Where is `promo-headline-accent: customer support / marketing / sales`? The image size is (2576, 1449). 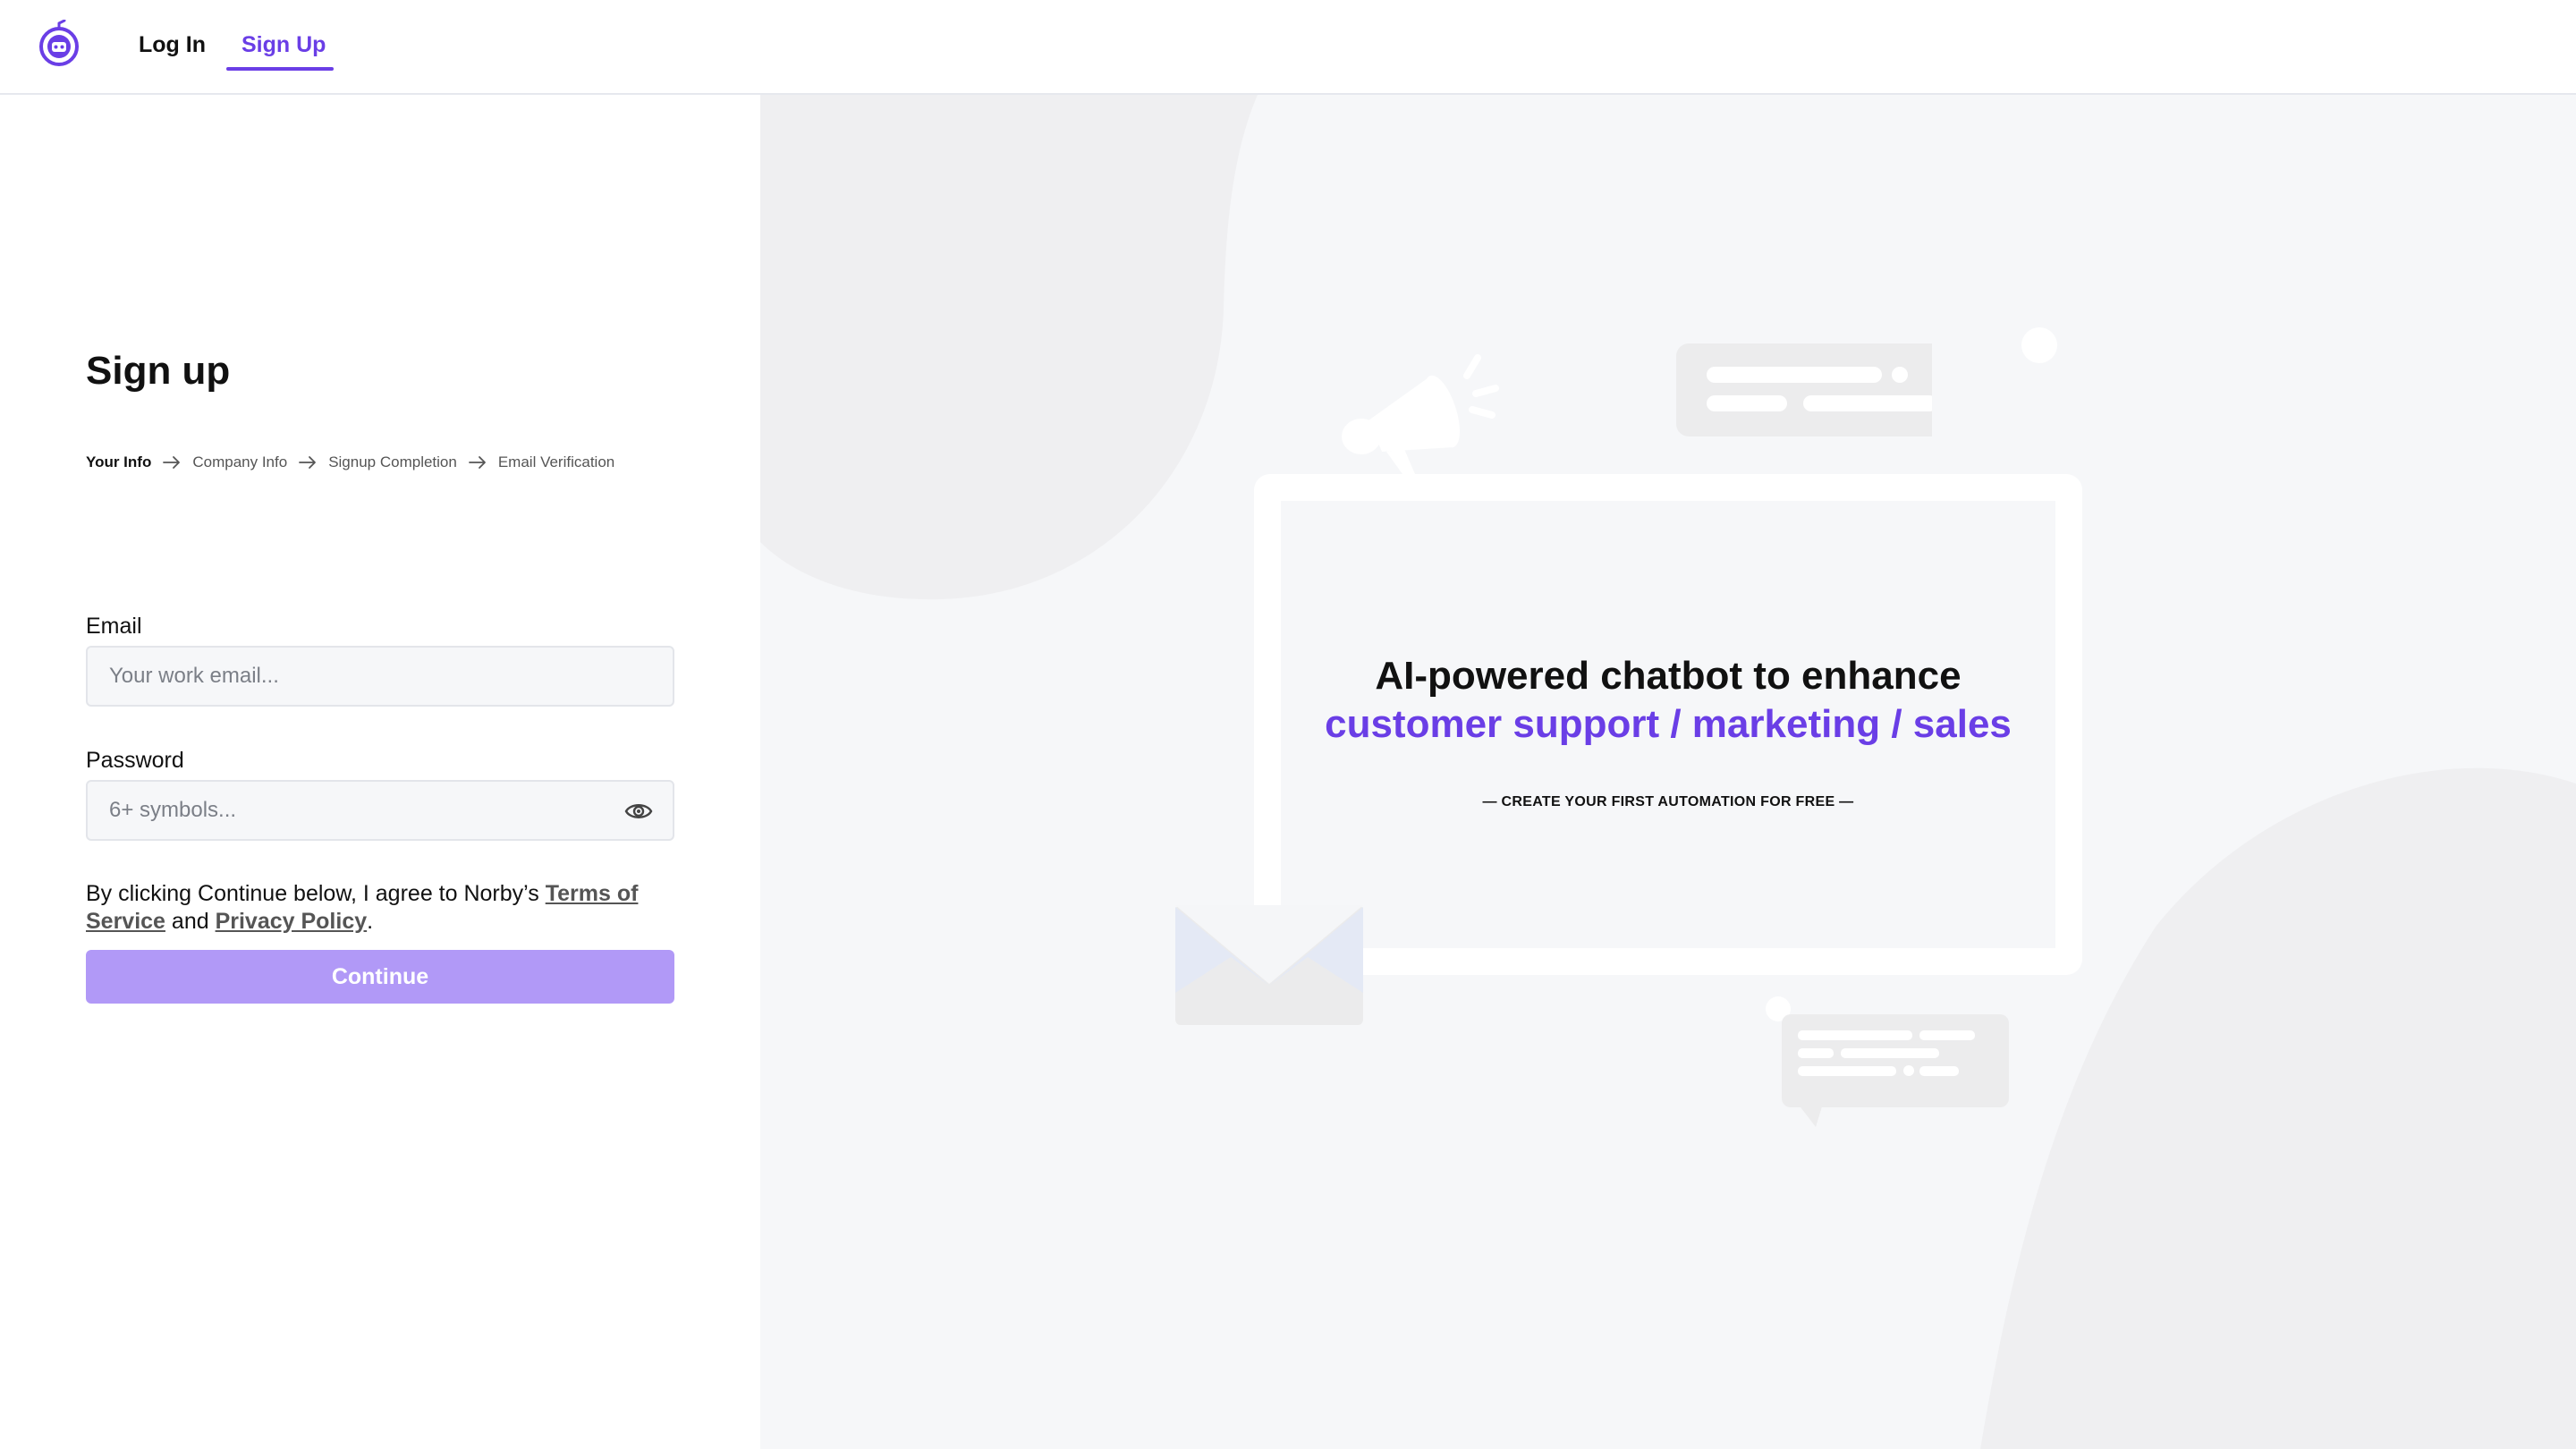
promo-headline-accent: customer support / marketing / sales is located at coordinates (1668, 724).